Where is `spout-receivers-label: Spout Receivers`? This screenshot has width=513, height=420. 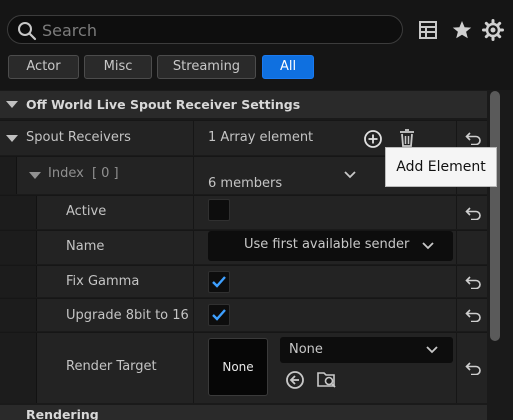 spout-receivers-label: Spout Receivers is located at coordinates (78, 137).